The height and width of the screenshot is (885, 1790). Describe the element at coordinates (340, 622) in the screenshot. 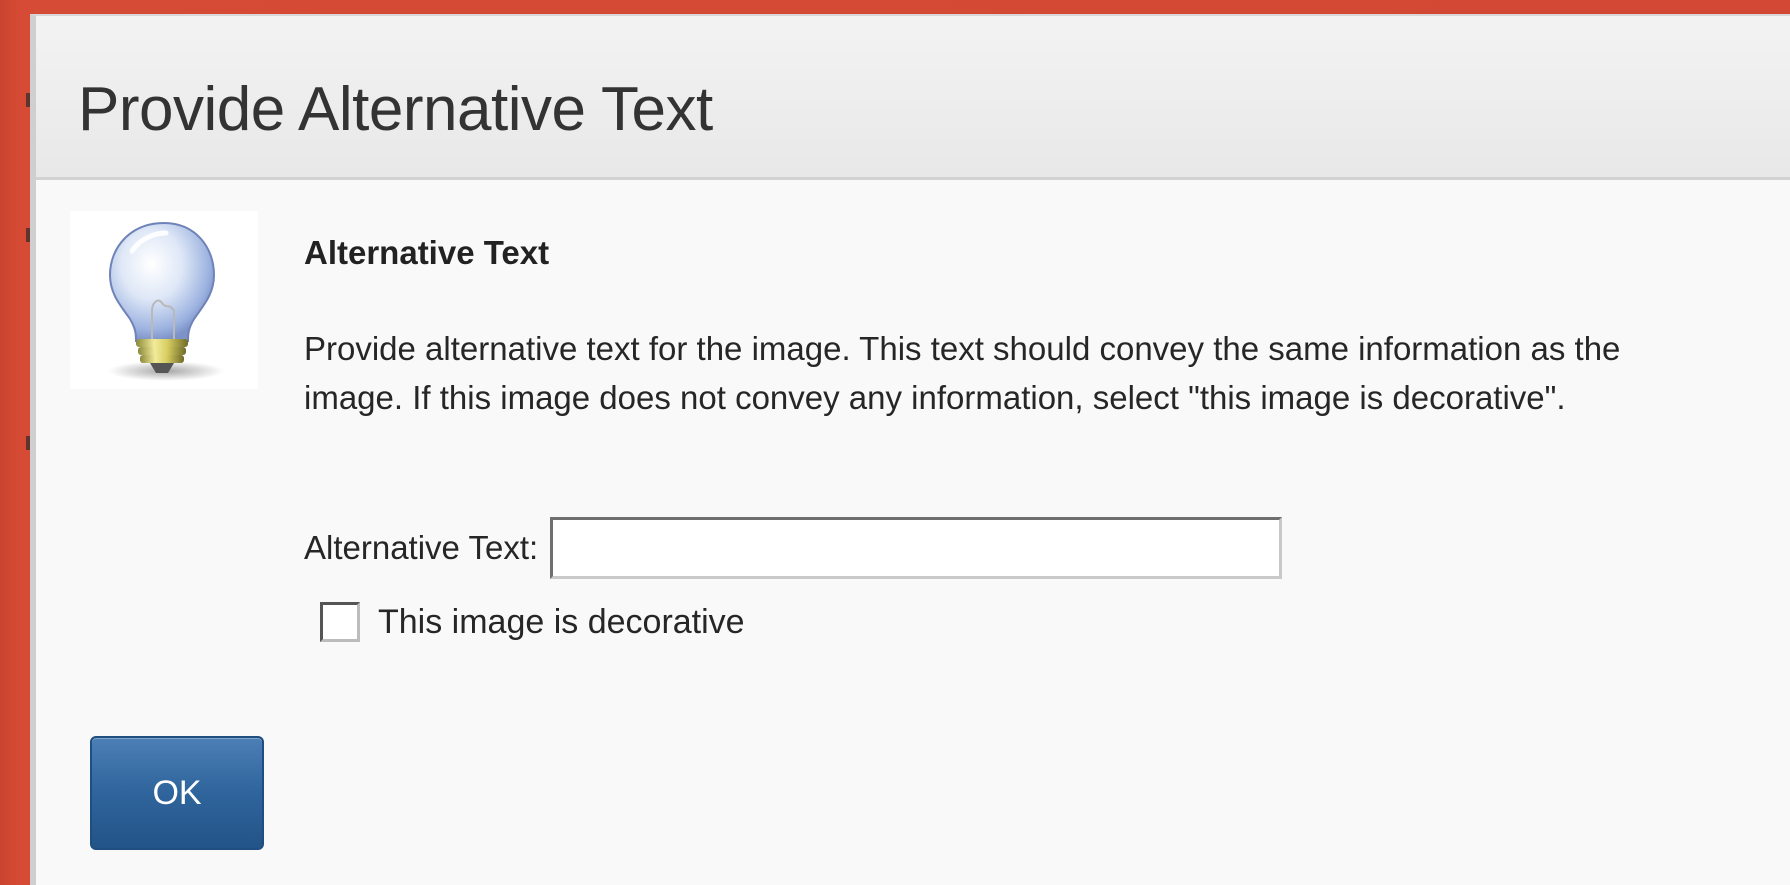

I see `decorative-checkbox` at that location.